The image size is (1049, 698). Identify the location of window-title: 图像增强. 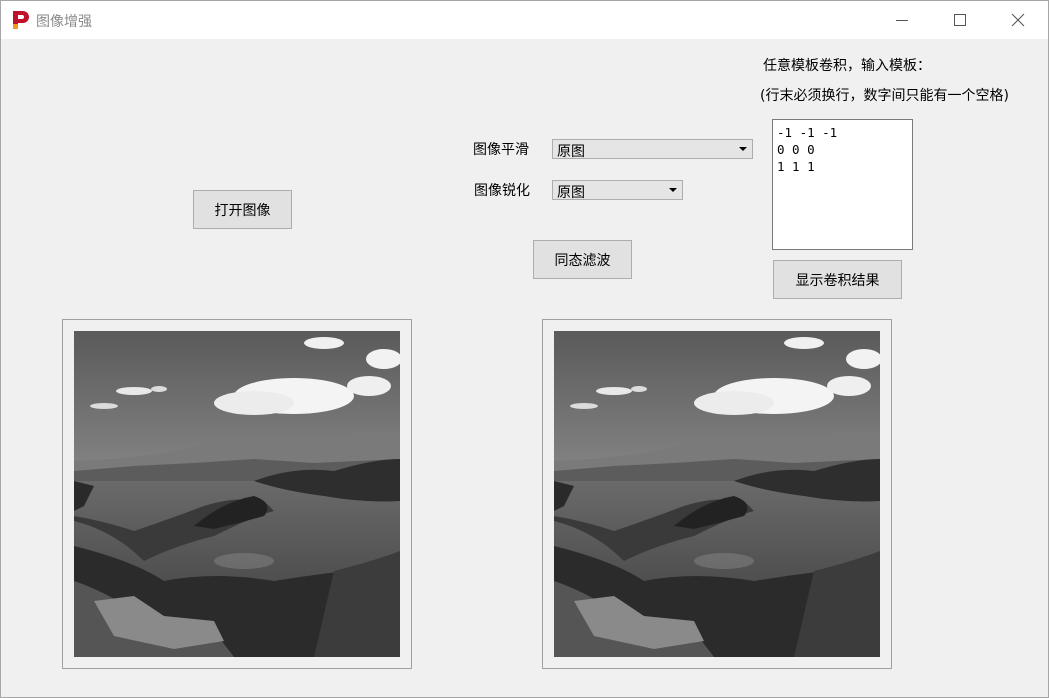
(64, 22).